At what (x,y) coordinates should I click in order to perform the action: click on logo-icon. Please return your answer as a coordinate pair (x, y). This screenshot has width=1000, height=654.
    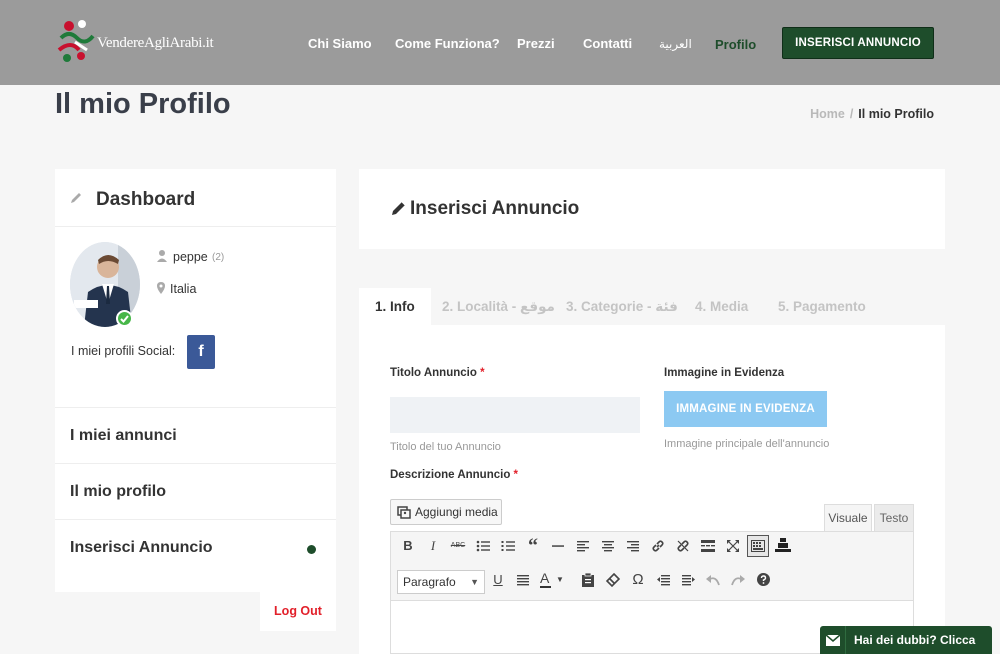
    Looking at the image, I should click on (76, 41).